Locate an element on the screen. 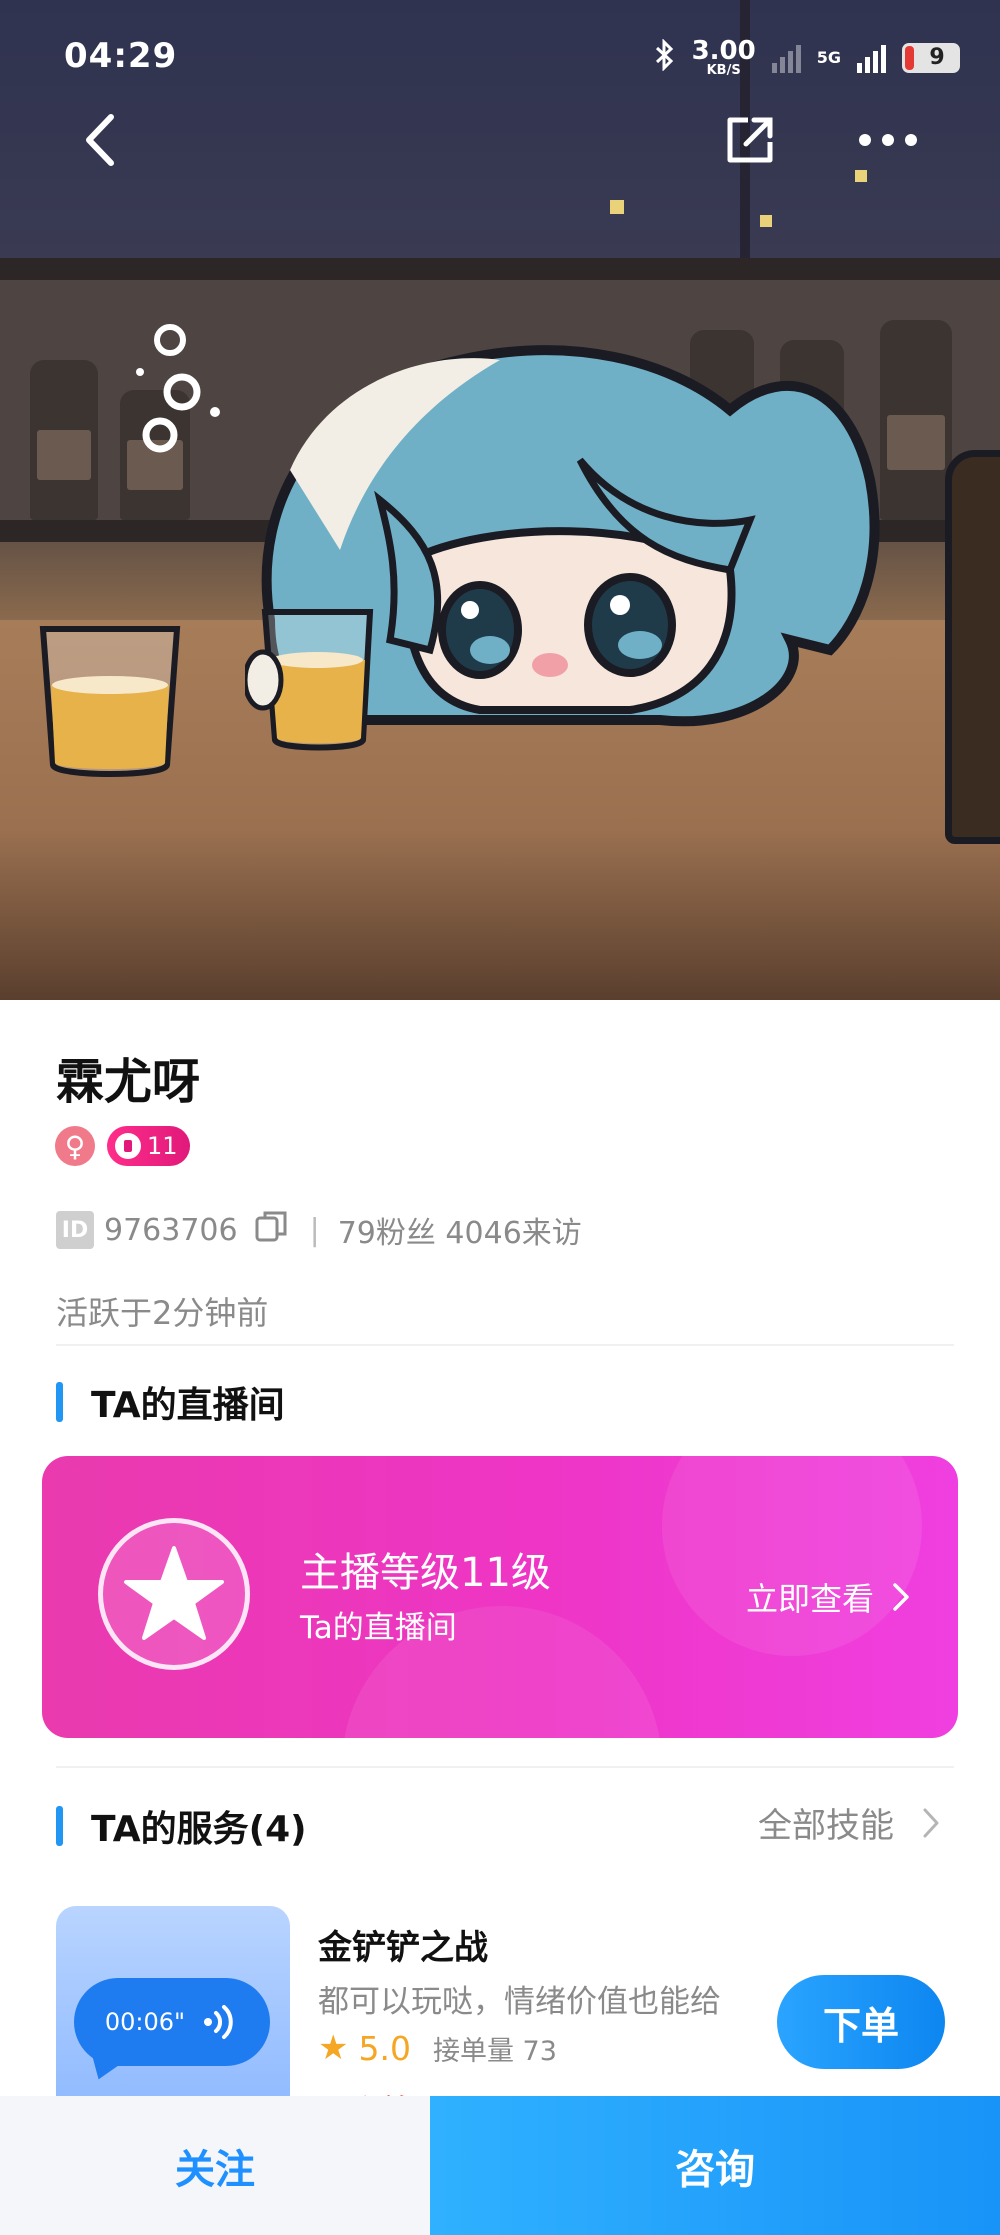  bottom-action-bar: 关注 咨询 is located at coordinates (500, 2165).